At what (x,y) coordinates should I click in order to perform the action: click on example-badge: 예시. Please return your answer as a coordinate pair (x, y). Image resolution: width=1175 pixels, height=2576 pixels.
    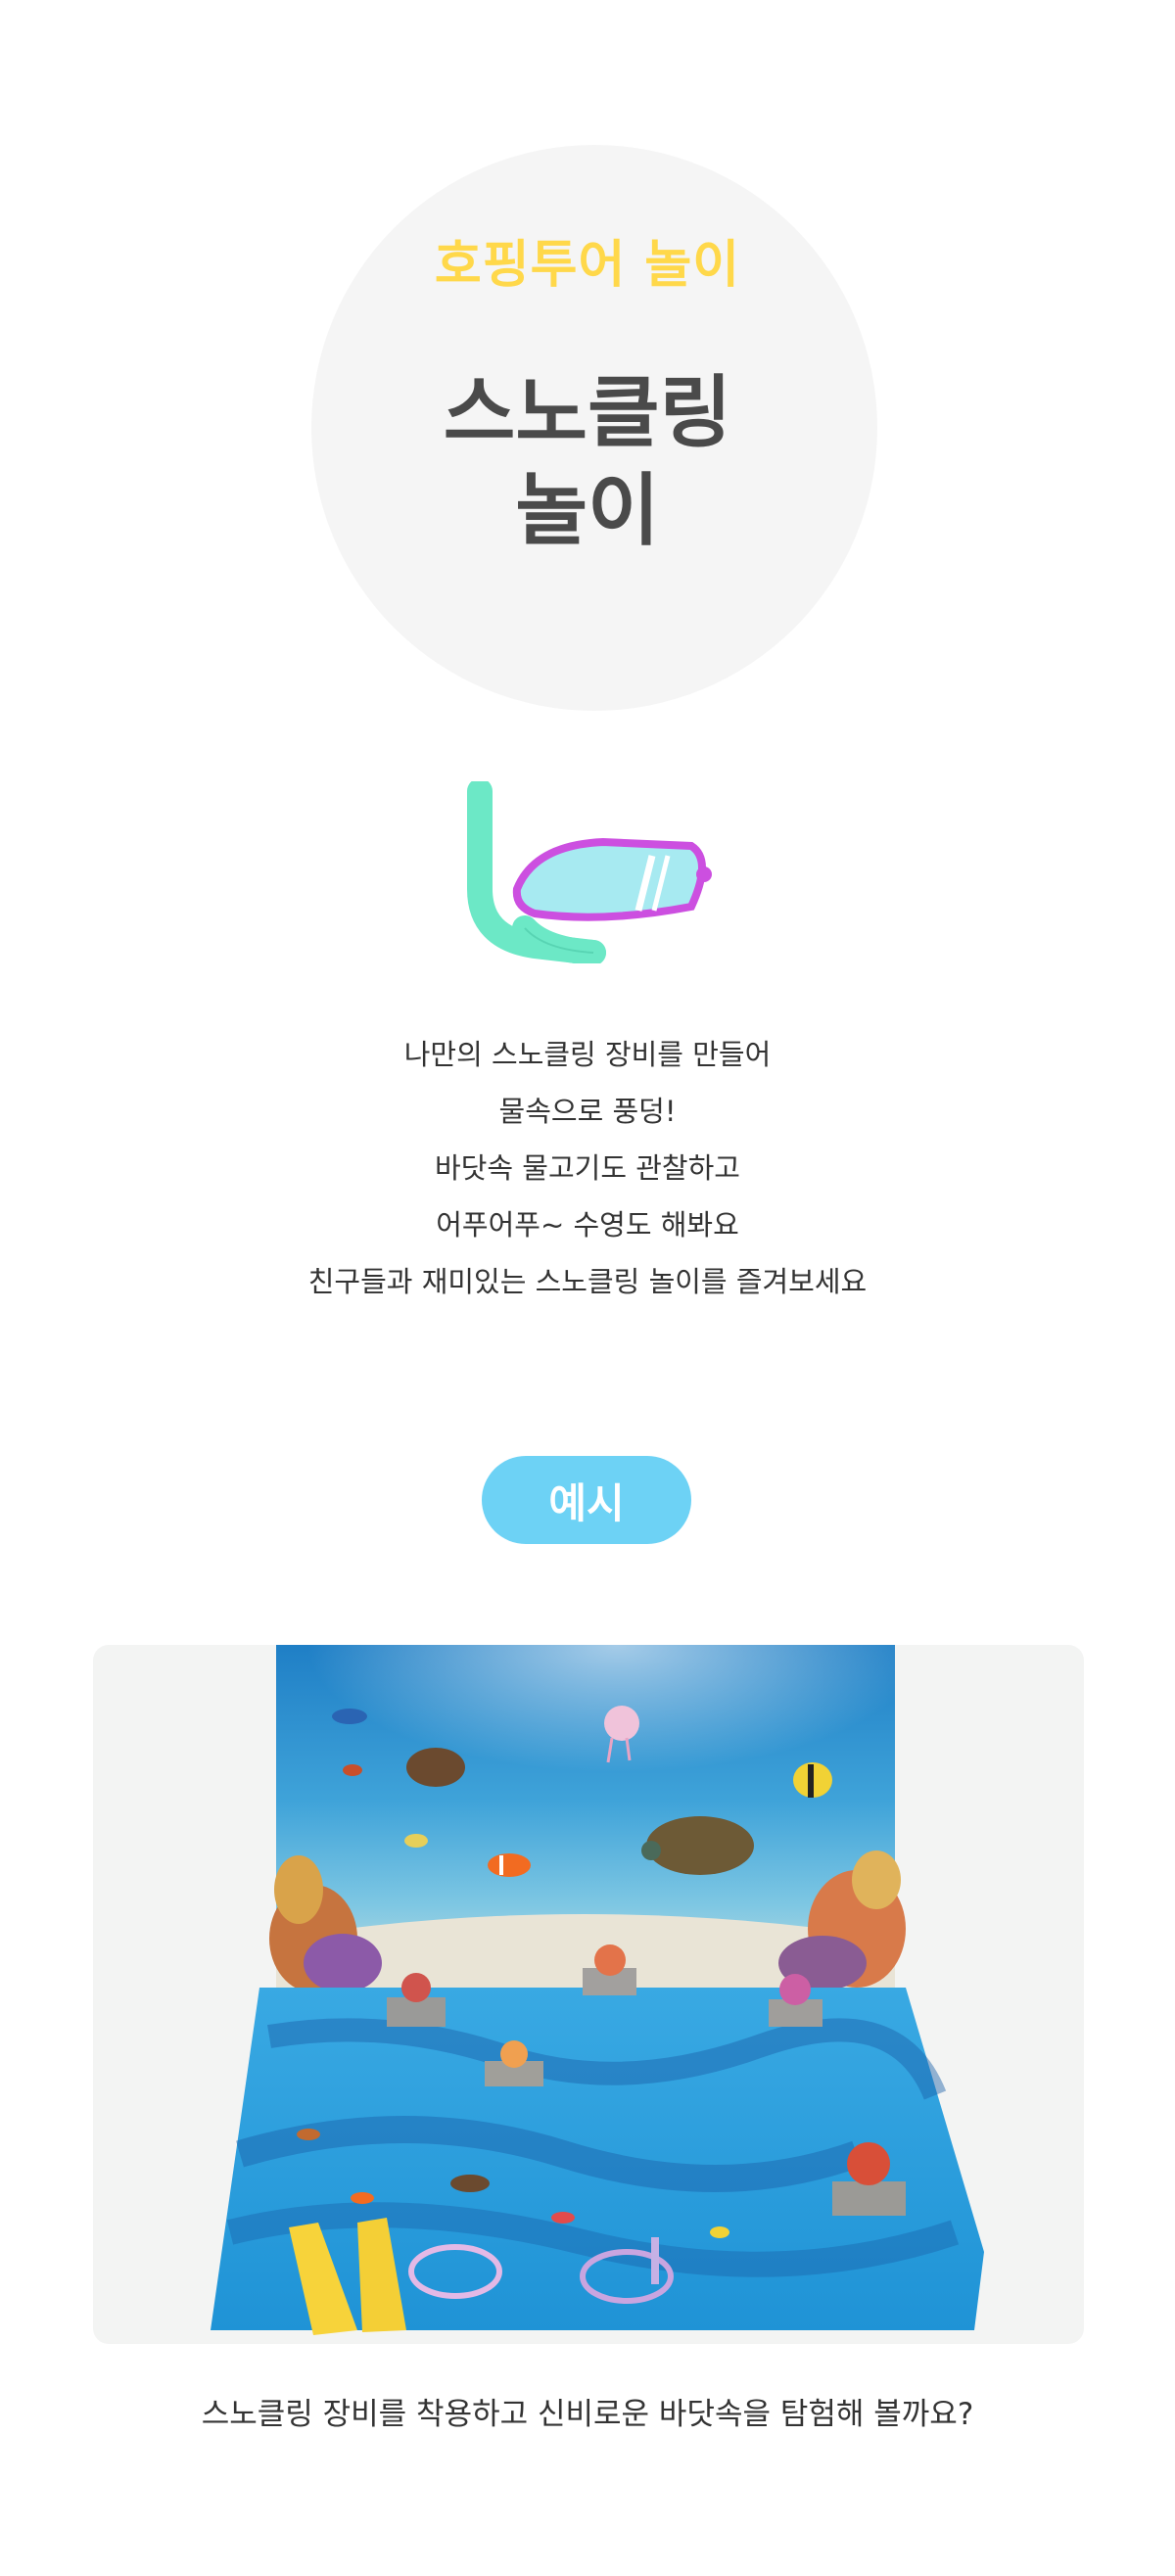
    Looking at the image, I should click on (586, 1500).